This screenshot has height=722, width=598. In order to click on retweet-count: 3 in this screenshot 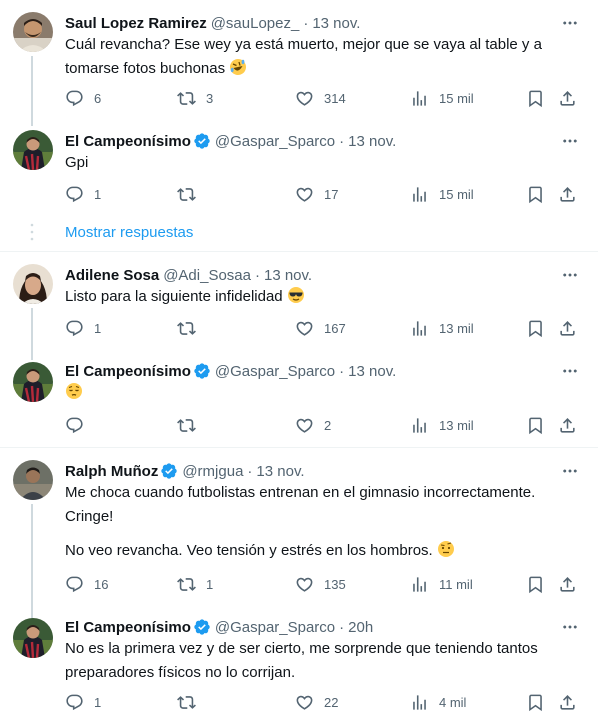, I will do `click(210, 98)`.